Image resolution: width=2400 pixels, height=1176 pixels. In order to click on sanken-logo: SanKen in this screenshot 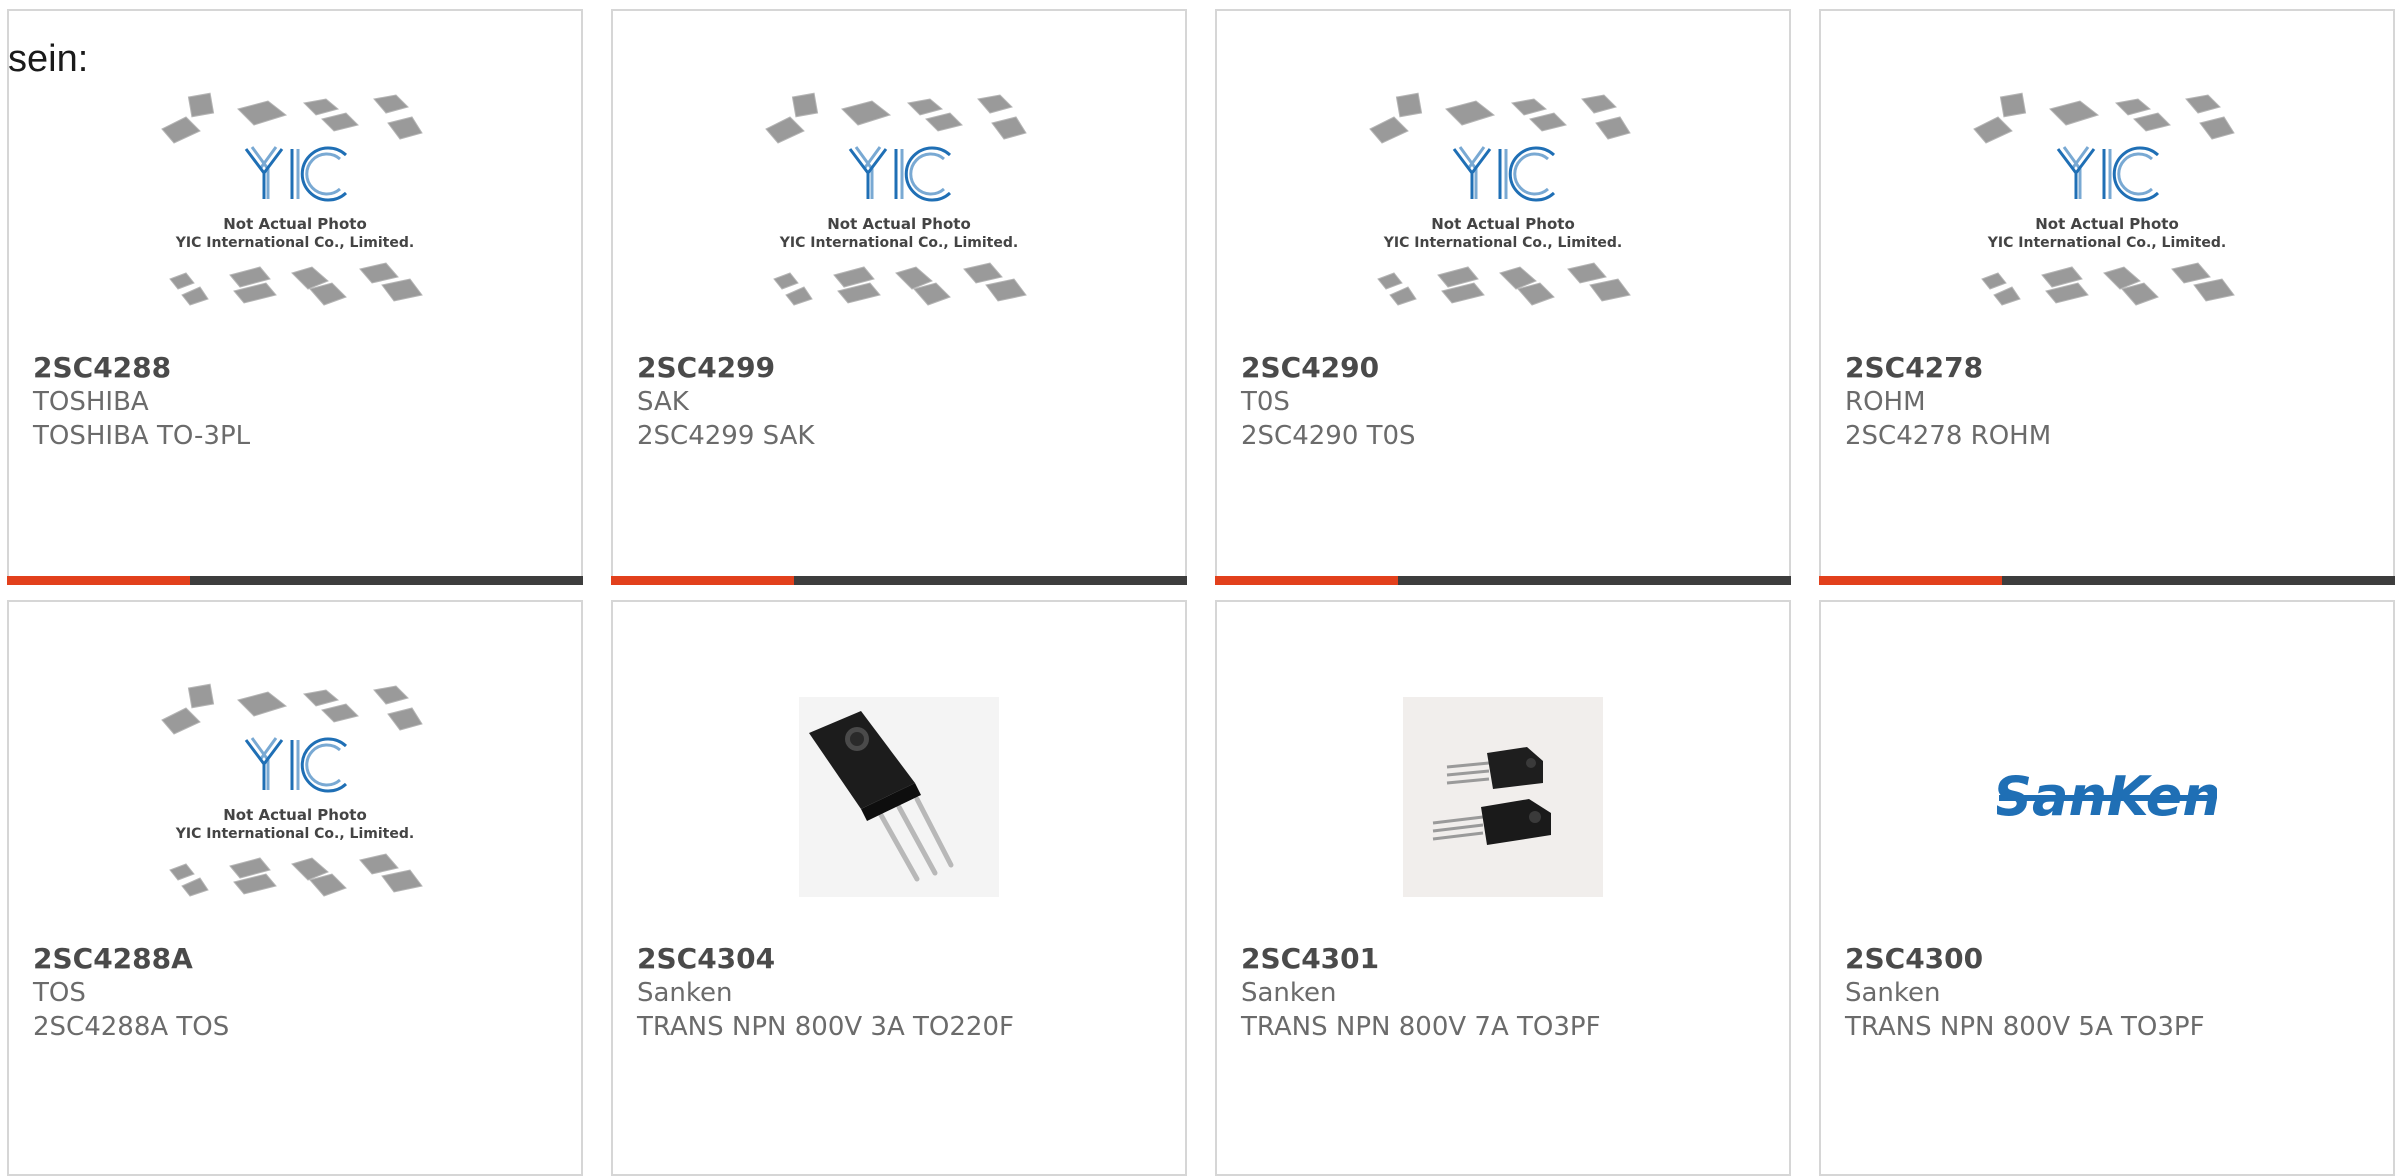, I will do `click(2107, 796)`.